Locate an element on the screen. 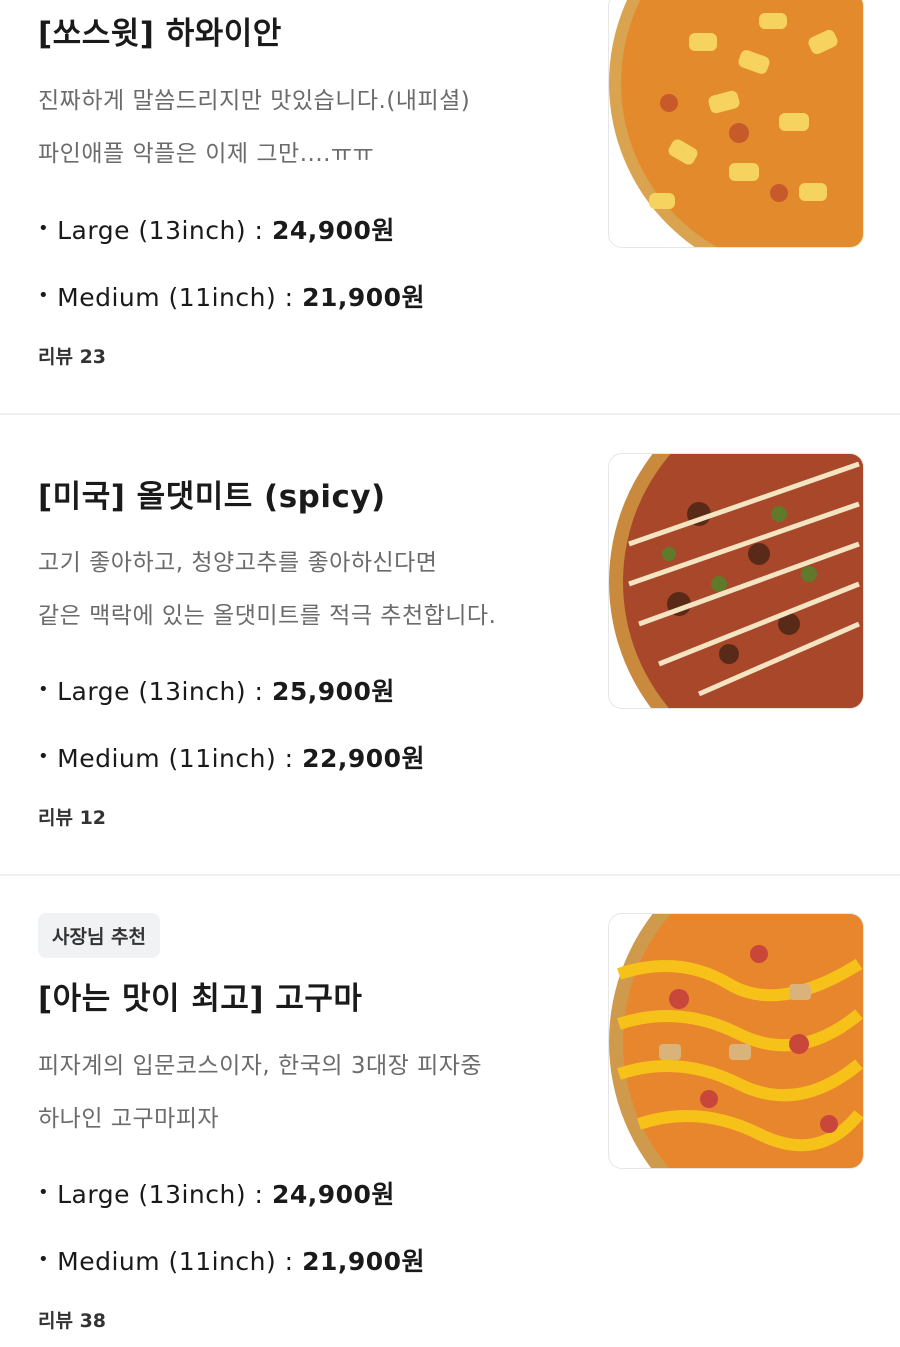 The height and width of the screenshot is (1347, 900). review-count: 리뷰 23 is located at coordinates (72, 355).